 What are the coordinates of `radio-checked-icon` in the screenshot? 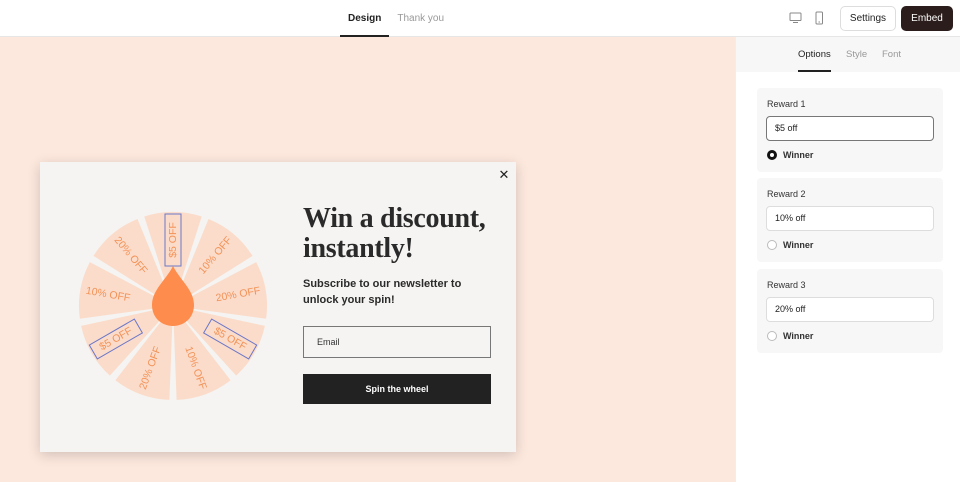 It's located at (772, 155).